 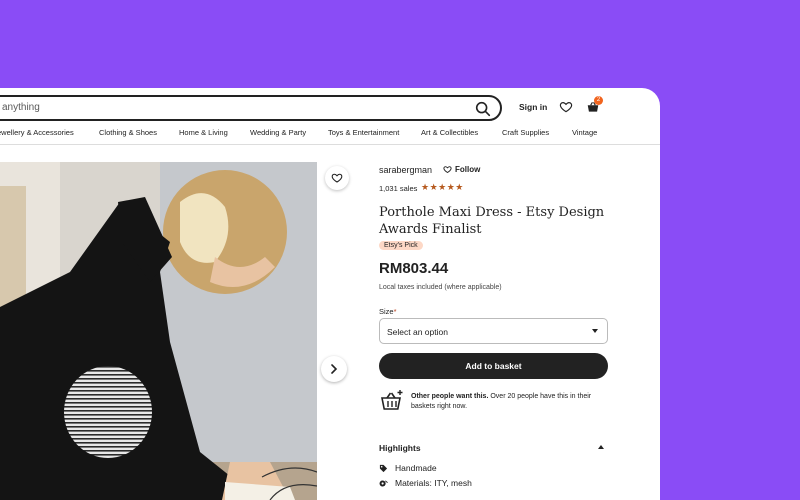 I want to click on rating-stars: ★★★★★, so click(x=442, y=187).